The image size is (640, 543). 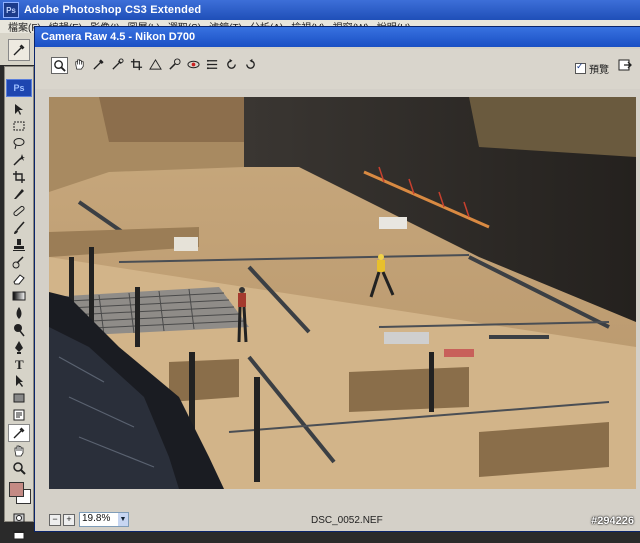 What do you see at coordinates (113, 10) in the screenshot?
I see `app-title: Adobe Photoshop CS3 Extended` at bounding box center [113, 10].